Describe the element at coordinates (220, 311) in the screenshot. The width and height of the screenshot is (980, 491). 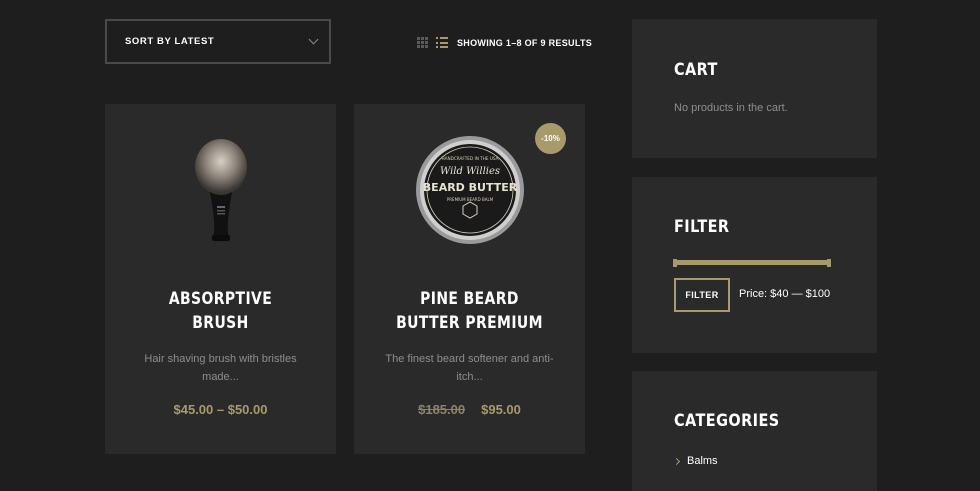
I see `product-title: ABSORPTIVE BRUSH` at that location.